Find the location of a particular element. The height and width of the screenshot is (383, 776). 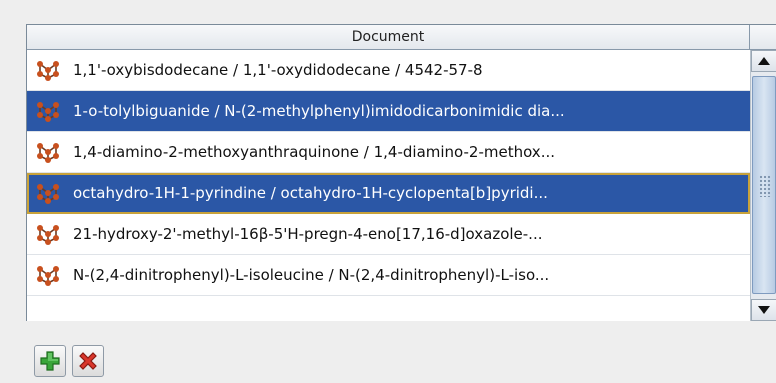

add-button is located at coordinates (50, 361).